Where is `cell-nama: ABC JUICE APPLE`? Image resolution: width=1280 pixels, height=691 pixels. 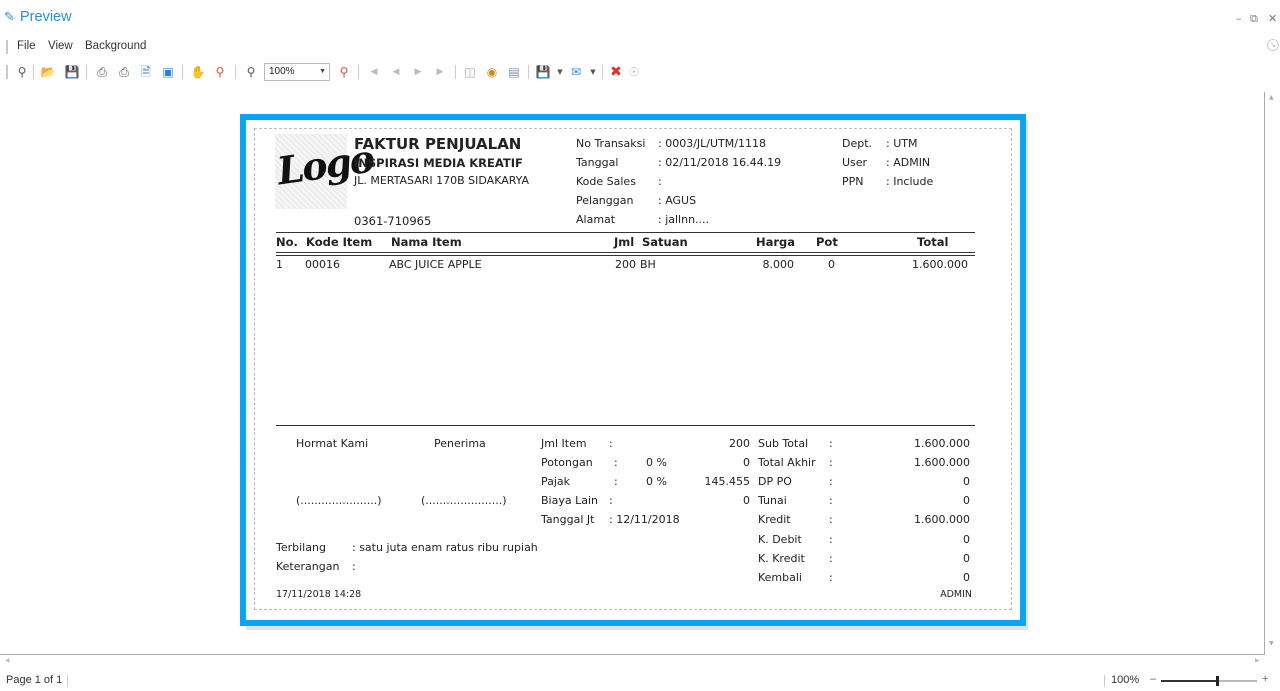 cell-nama: ABC JUICE APPLE is located at coordinates (435, 264).